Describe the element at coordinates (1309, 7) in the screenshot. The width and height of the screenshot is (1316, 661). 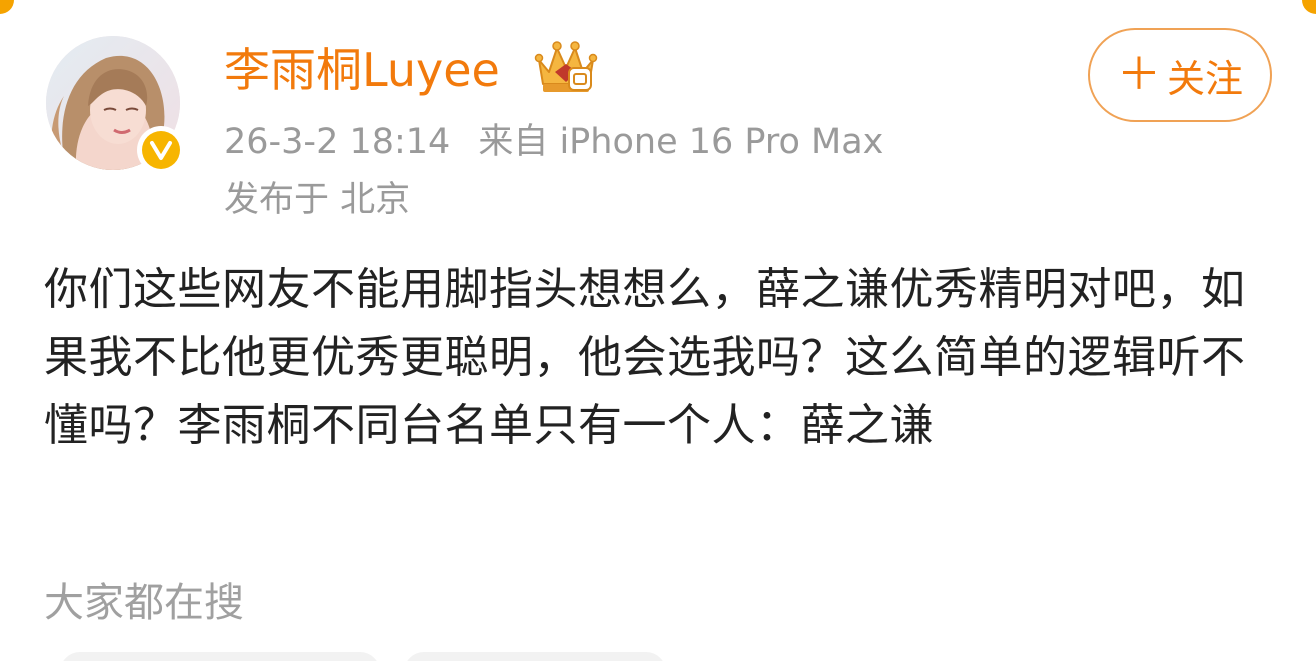
I see `top-right-corner-decoration` at that location.